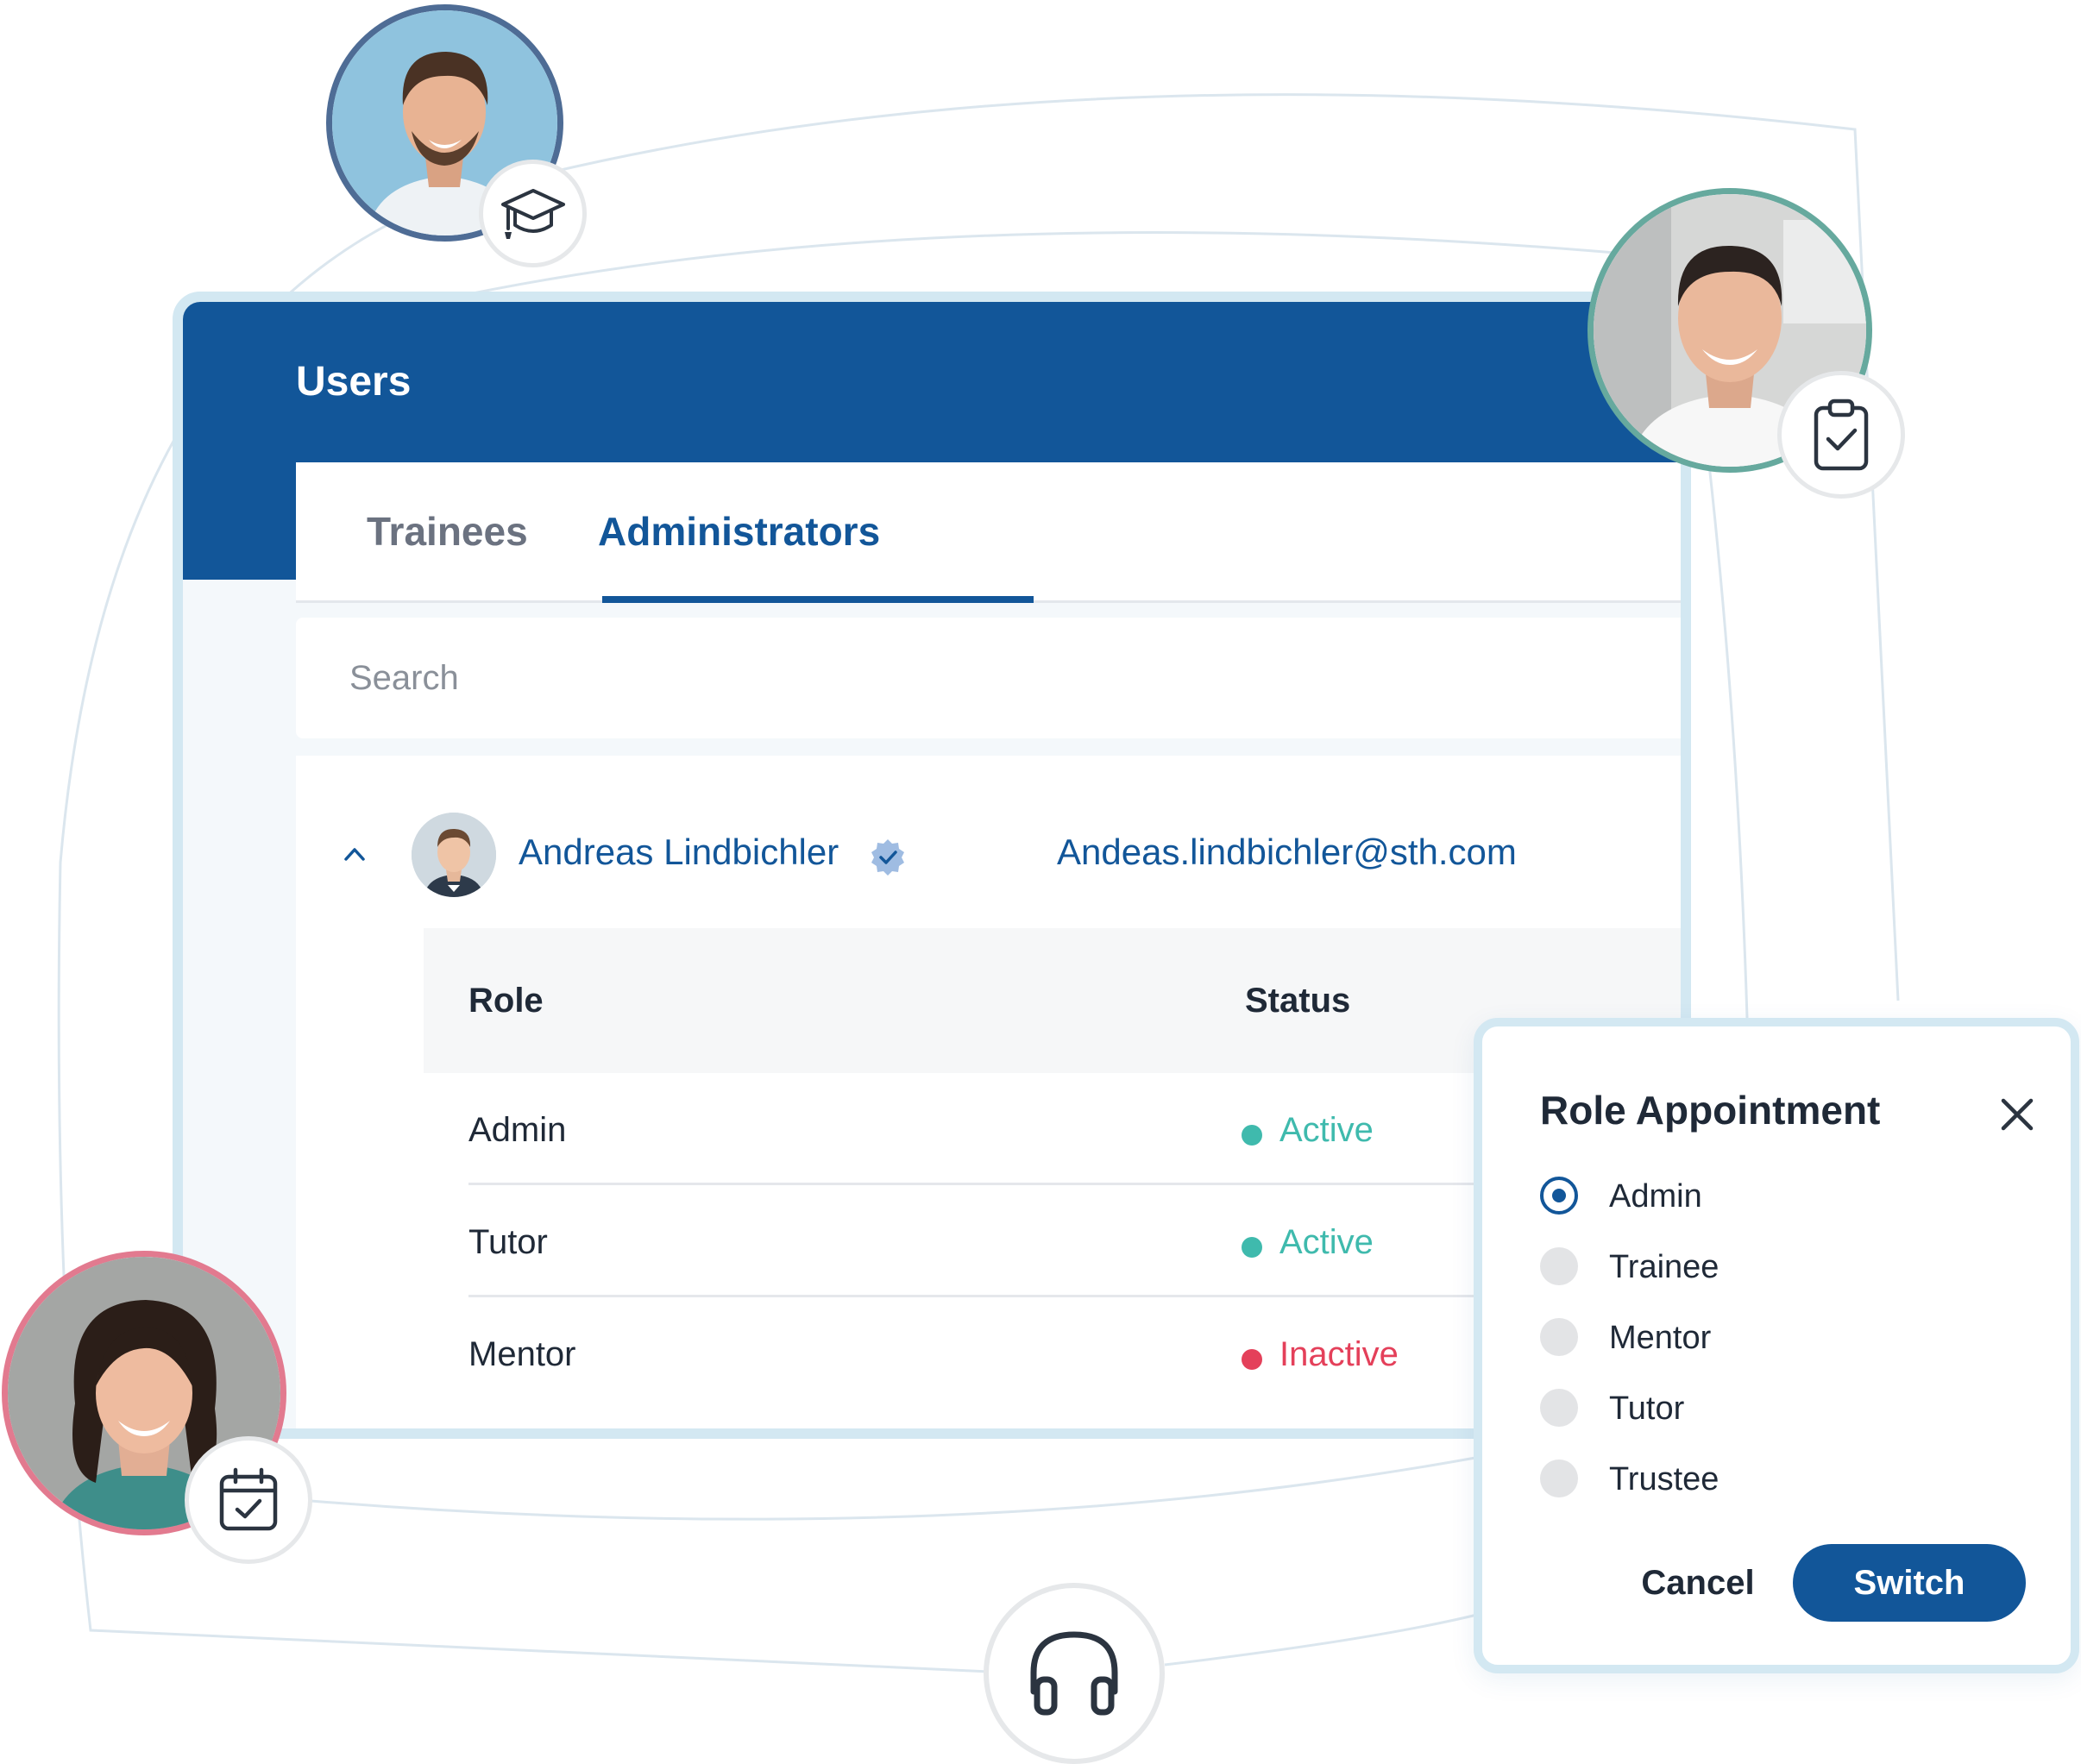  What do you see at coordinates (1711, 1110) in the screenshot?
I see `dialog-title: Role Appointment` at bounding box center [1711, 1110].